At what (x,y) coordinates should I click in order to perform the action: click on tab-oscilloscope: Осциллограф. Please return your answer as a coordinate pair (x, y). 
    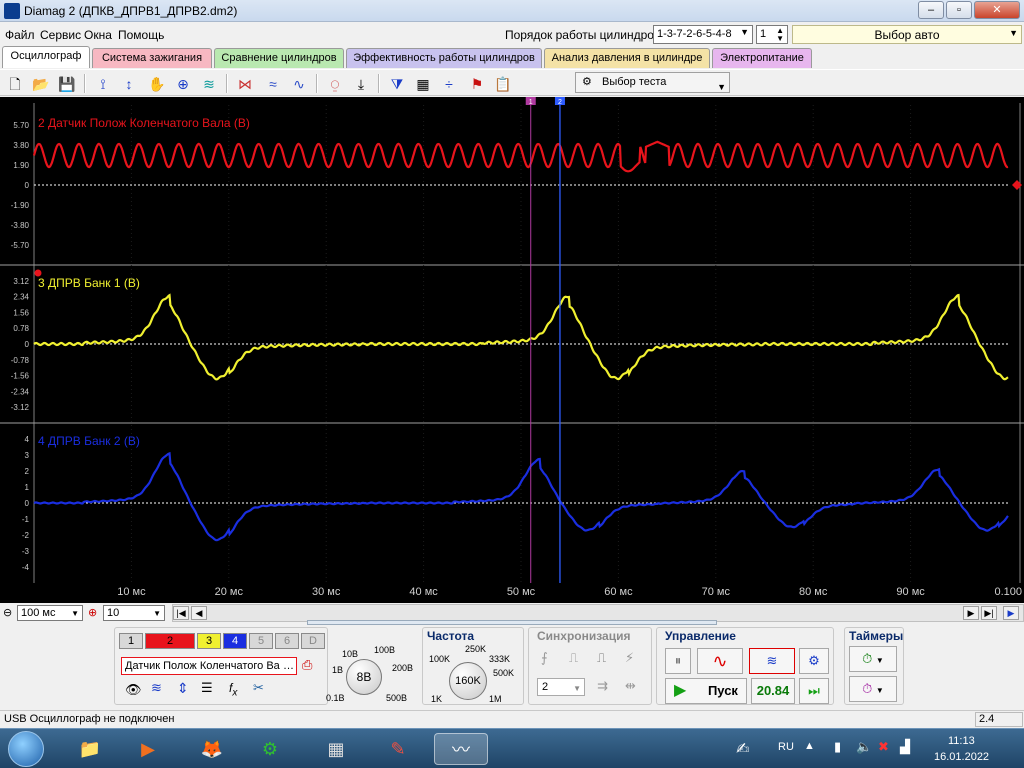
    Looking at the image, I should click on (46, 57).